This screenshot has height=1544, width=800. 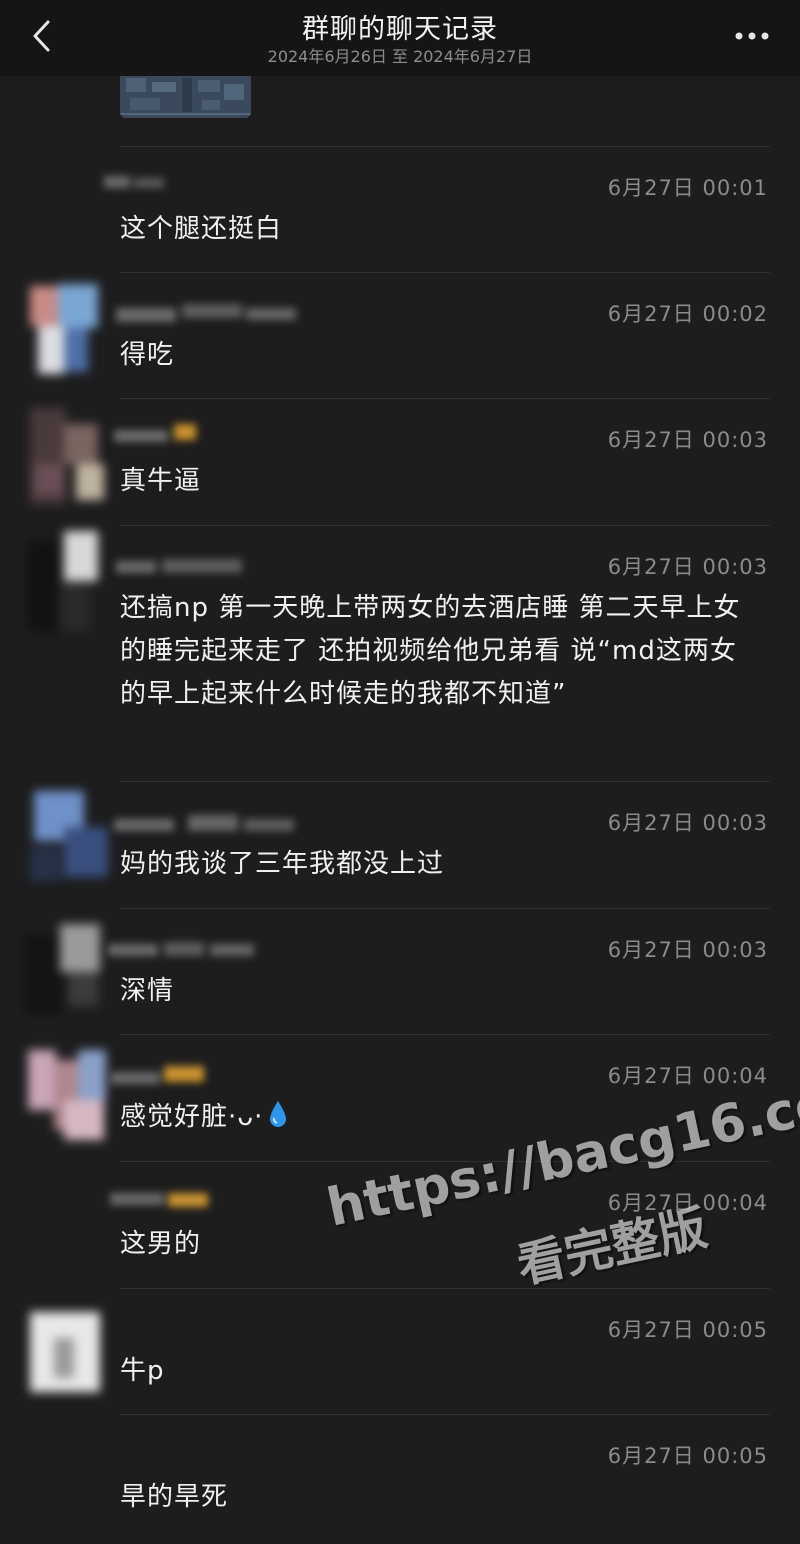 What do you see at coordinates (282, 864) in the screenshot?
I see `message-text: 妈的我谈了三年我都没上过` at bounding box center [282, 864].